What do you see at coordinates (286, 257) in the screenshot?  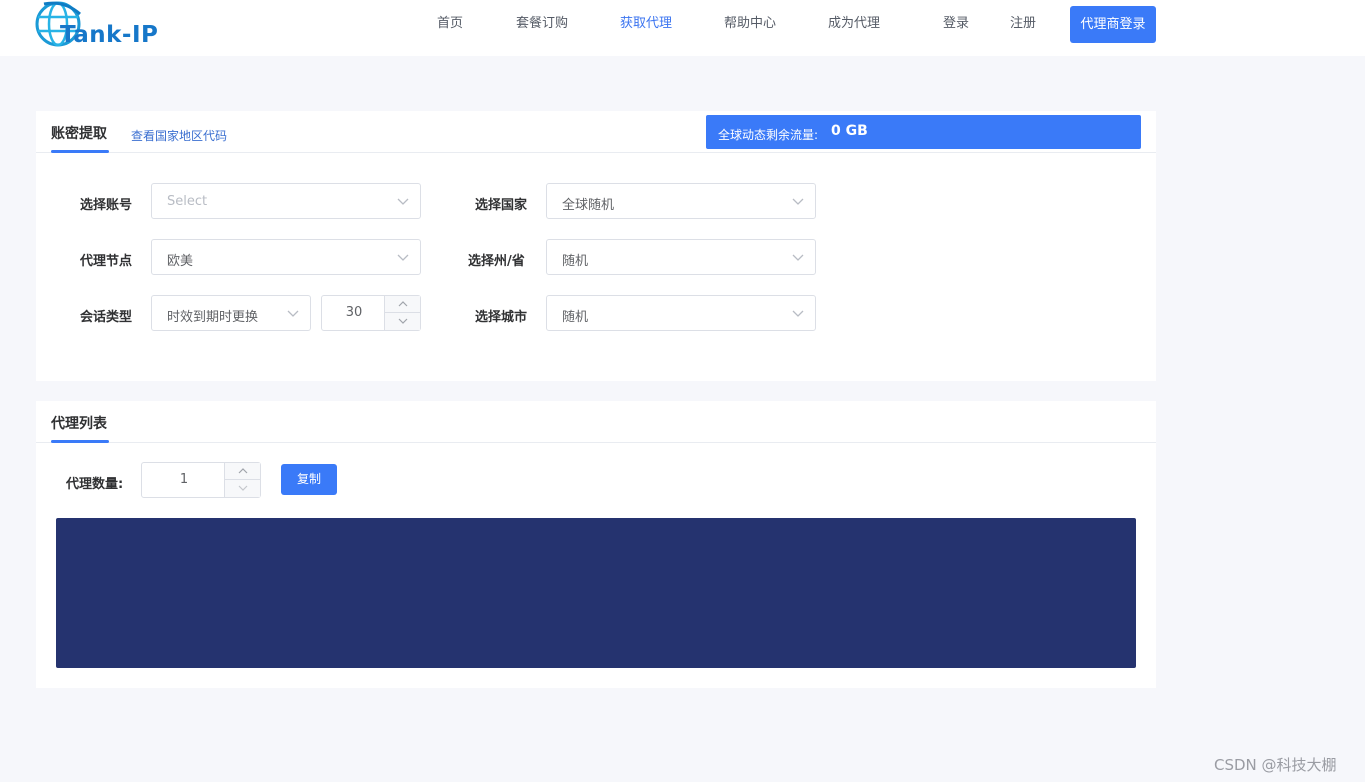 I see `node-select: 欧美` at bounding box center [286, 257].